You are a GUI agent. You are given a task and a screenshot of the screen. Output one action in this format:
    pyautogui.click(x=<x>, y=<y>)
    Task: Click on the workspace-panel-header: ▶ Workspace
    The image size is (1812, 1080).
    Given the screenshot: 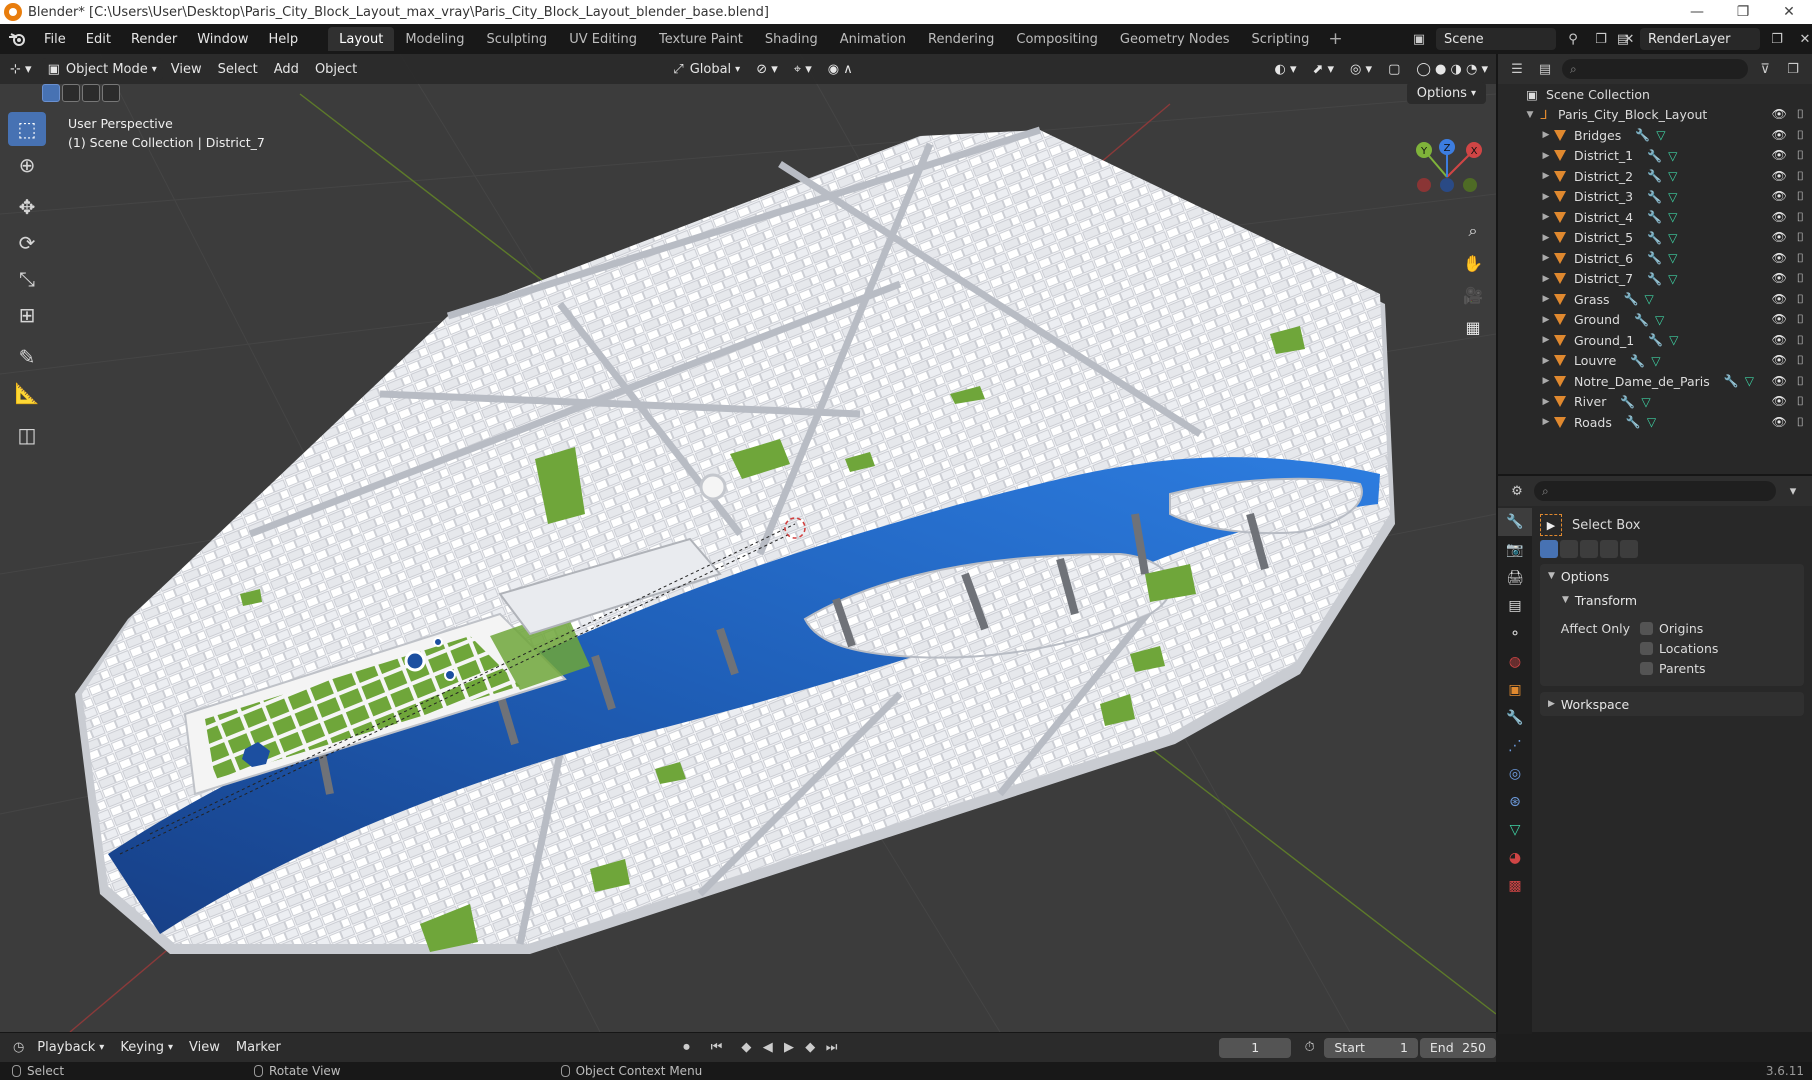 What is the action you would take?
    pyautogui.click(x=1672, y=704)
    